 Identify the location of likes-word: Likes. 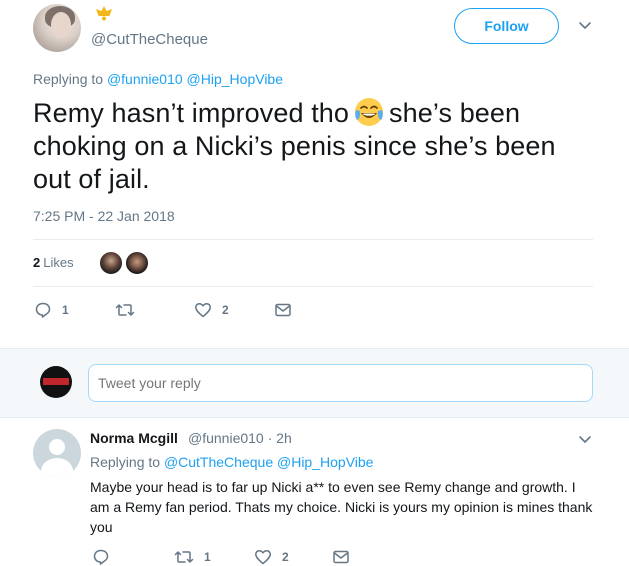
(58, 262).